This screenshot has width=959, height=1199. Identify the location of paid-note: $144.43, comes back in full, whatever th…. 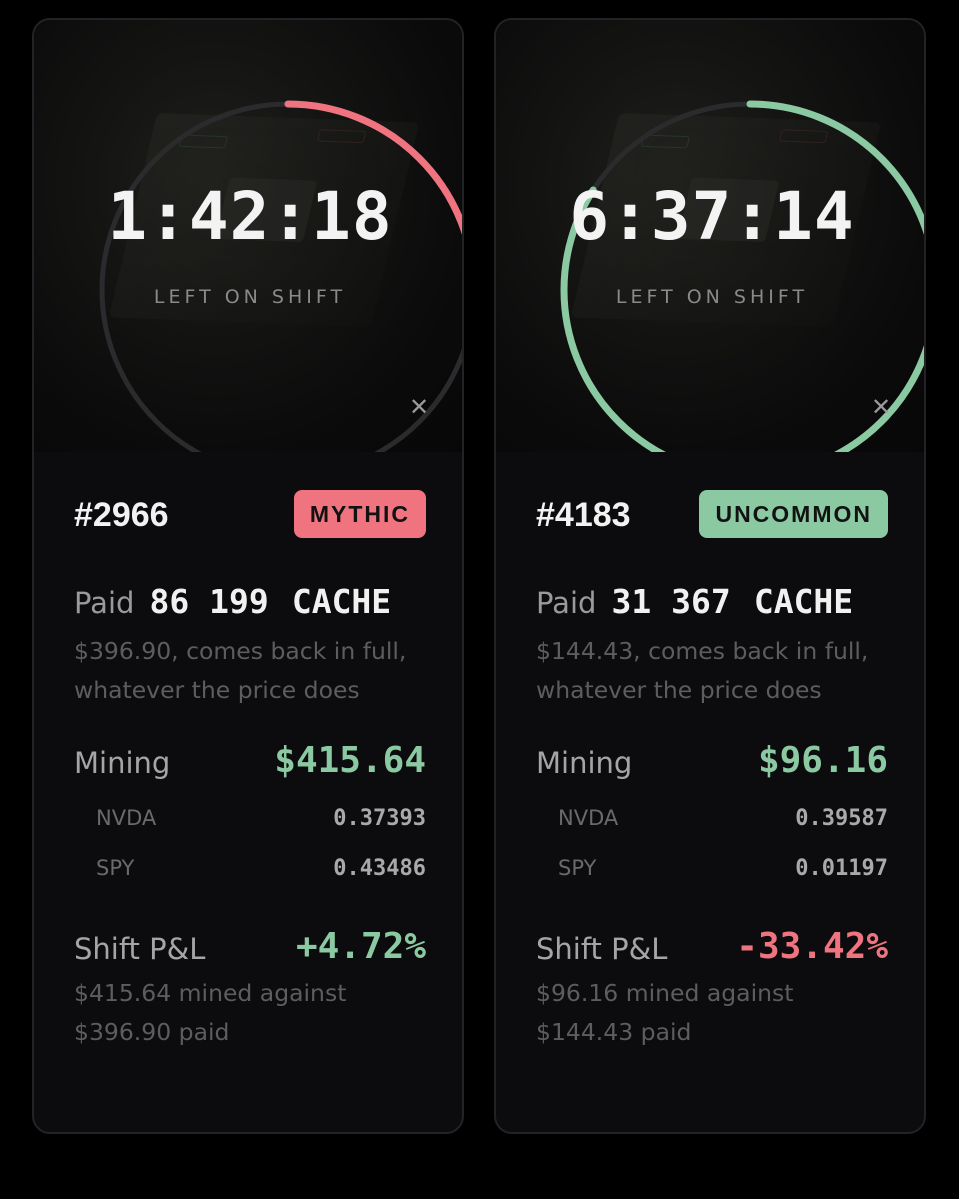
(702, 670).